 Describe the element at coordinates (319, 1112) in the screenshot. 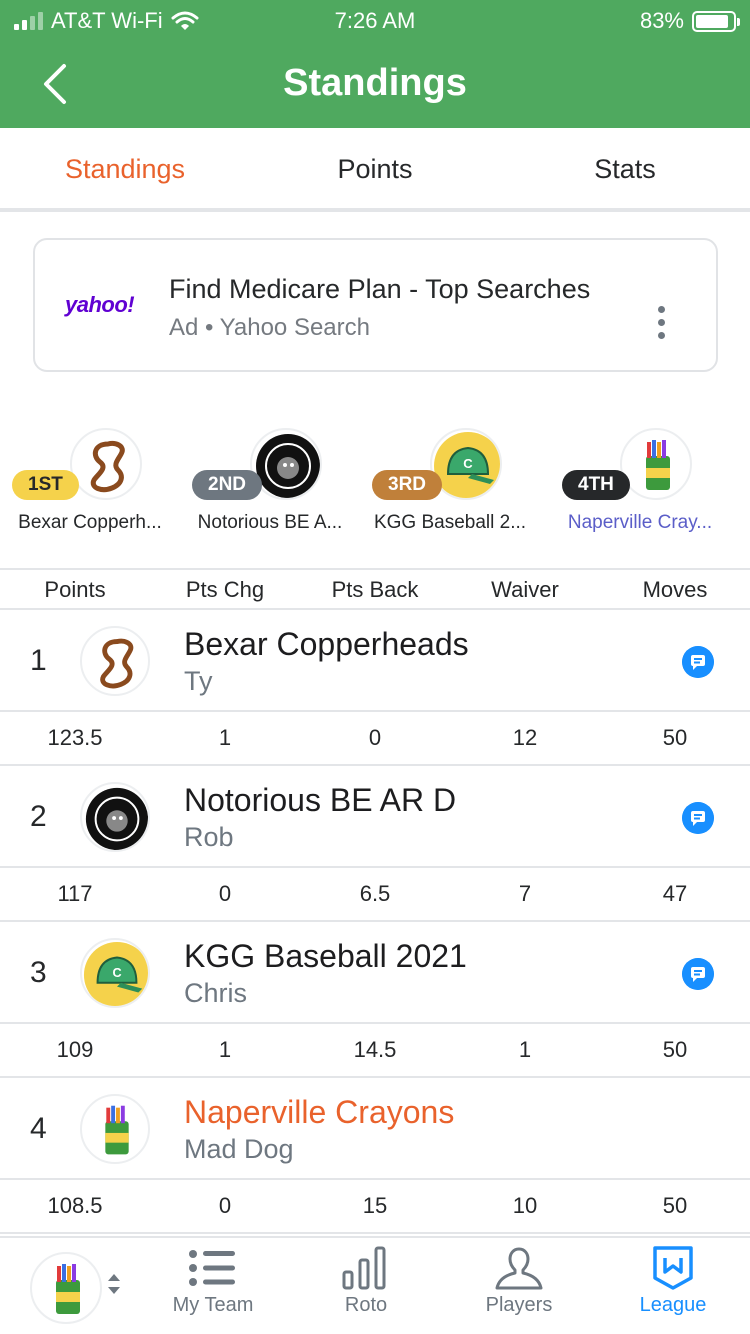

I see `team-name: Naperville Crayons` at that location.